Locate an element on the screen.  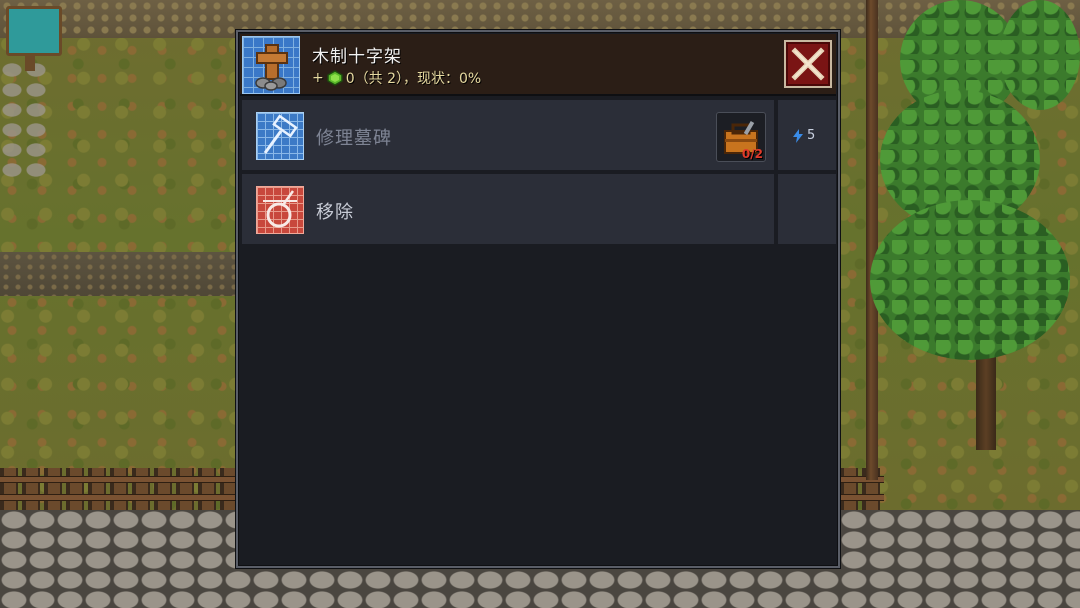
action-label: 移除 is located at coordinates (335, 212).